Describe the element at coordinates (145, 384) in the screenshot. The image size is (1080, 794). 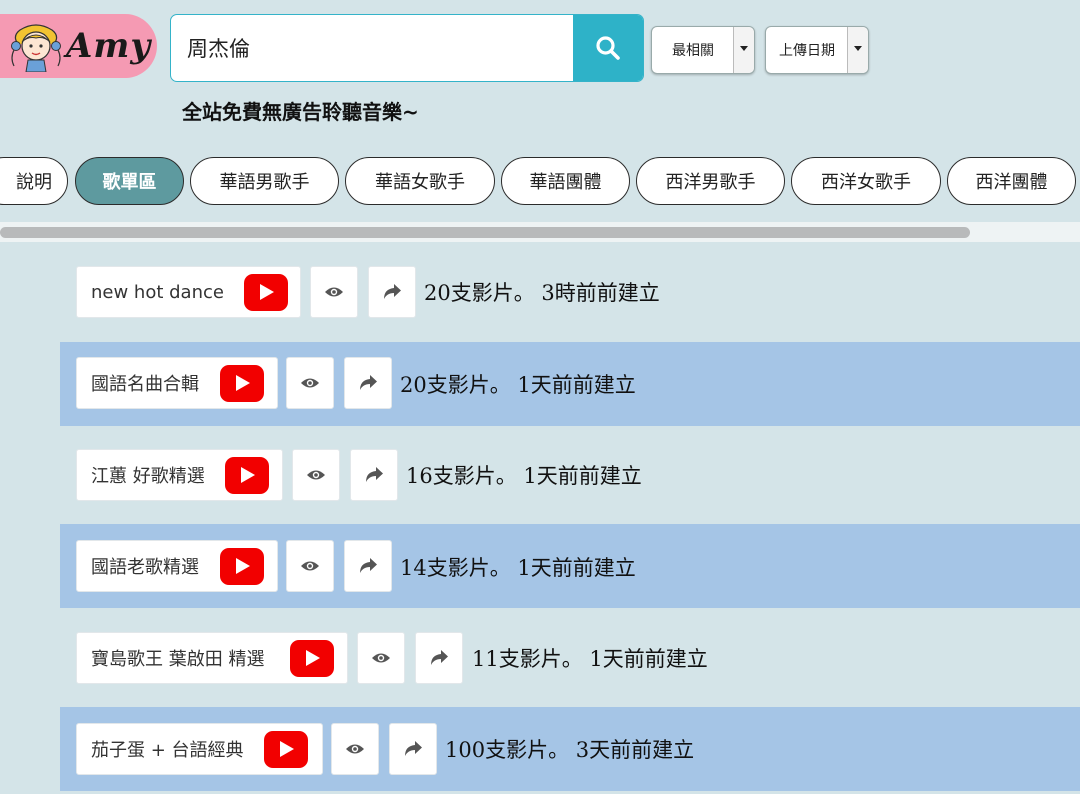
I see `playlist-title-text: 國語名曲合輯` at that location.